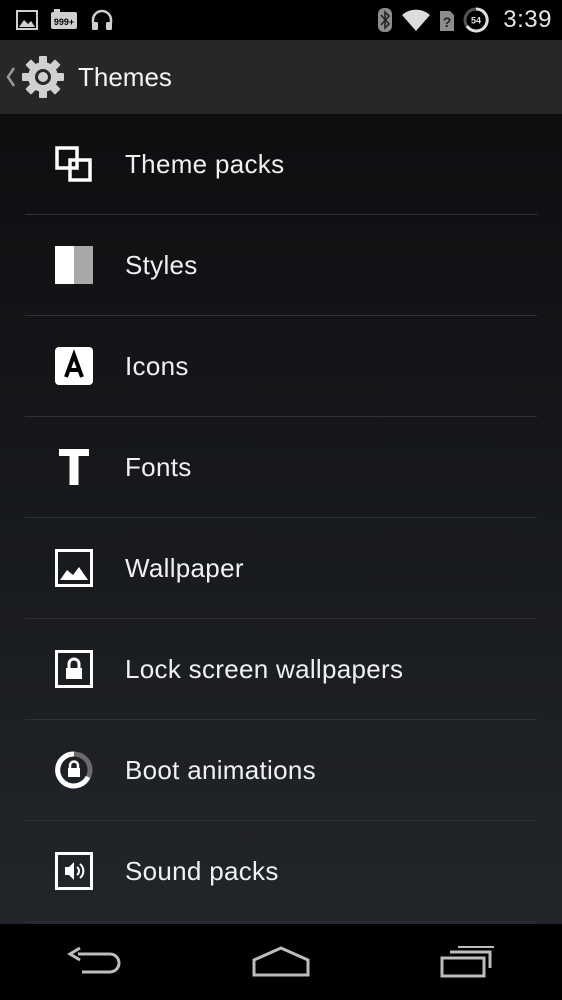  What do you see at coordinates (158, 466) in the screenshot?
I see `list-item-label: Fonts` at bounding box center [158, 466].